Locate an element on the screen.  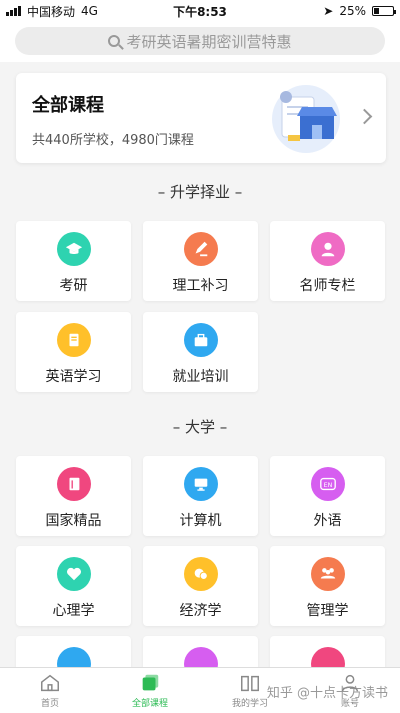
home-icon is located at coordinates (50, 683).